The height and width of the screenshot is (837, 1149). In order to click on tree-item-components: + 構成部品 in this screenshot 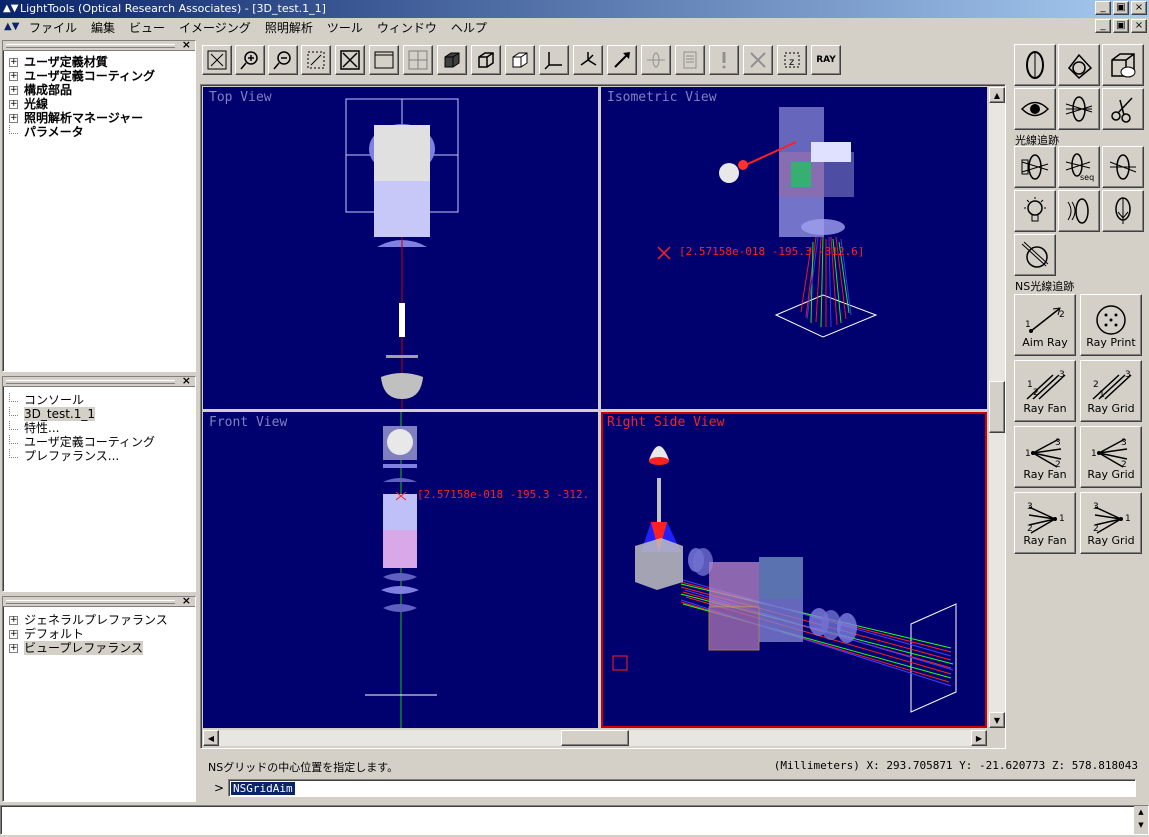, I will do `click(82, 90)`.